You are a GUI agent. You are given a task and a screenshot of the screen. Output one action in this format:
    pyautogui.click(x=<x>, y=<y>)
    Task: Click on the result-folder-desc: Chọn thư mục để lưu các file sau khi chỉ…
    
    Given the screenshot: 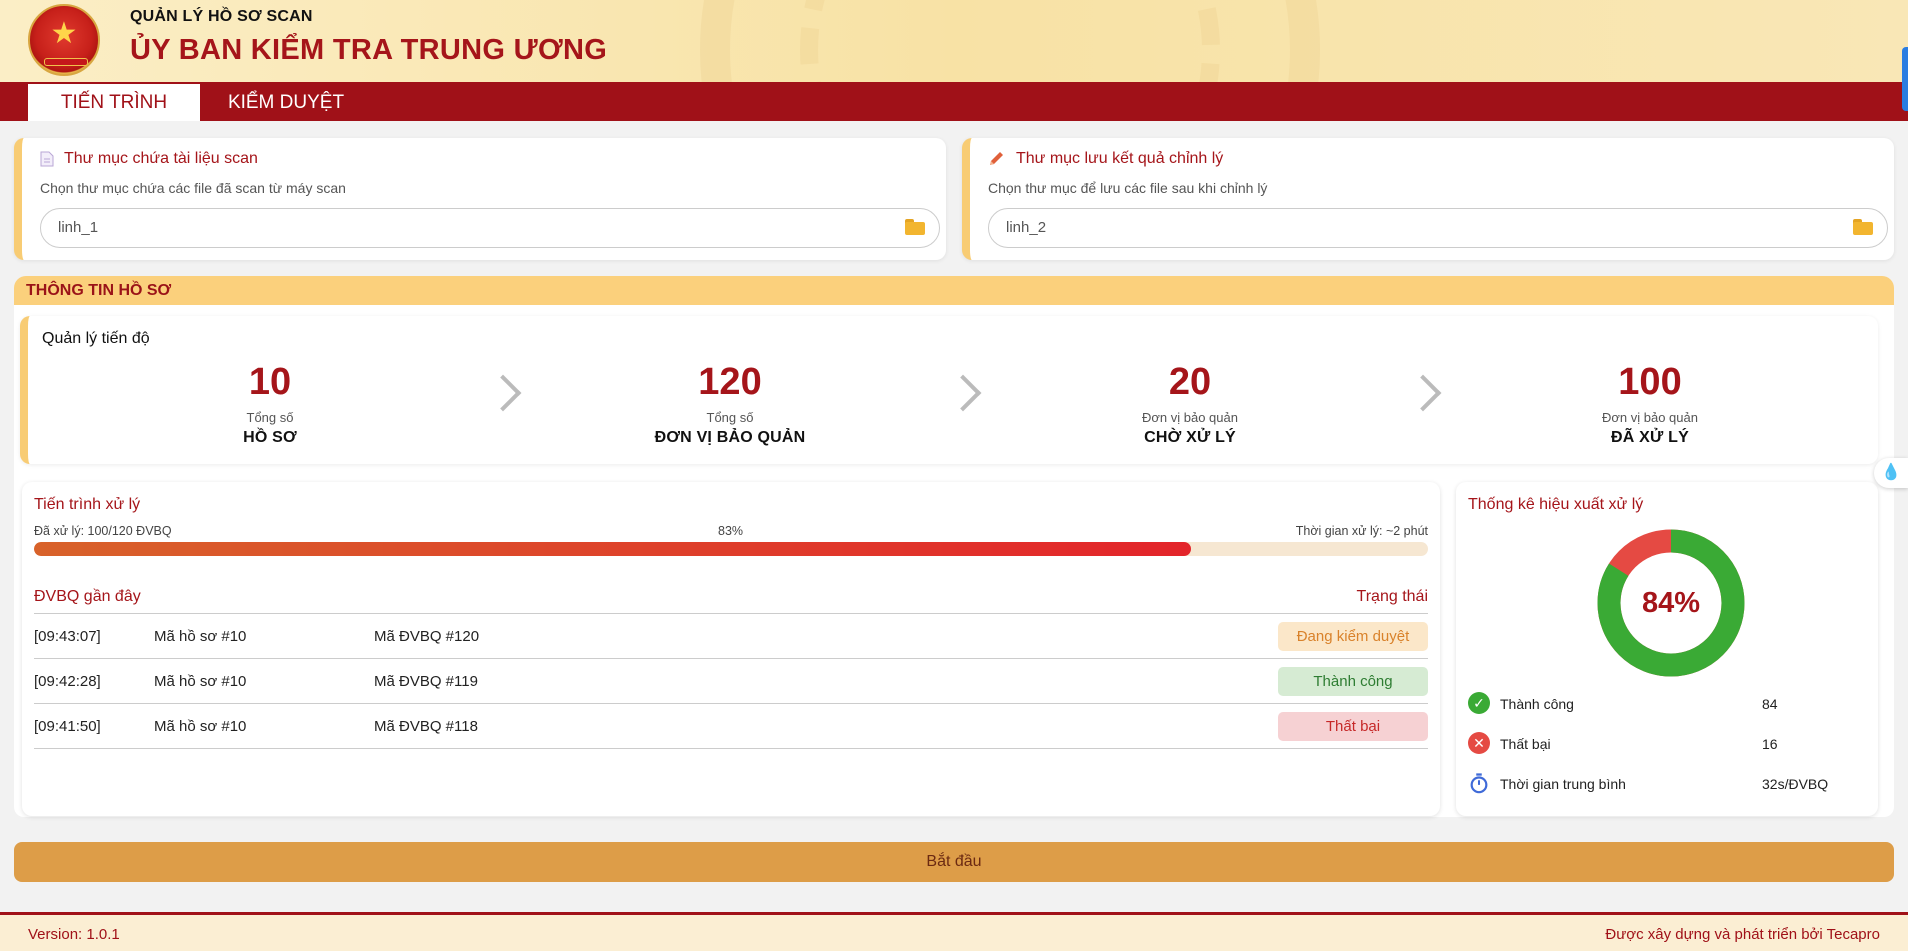 What is the action you would take?
    pyautogui.click(x=1128, y=188)
    